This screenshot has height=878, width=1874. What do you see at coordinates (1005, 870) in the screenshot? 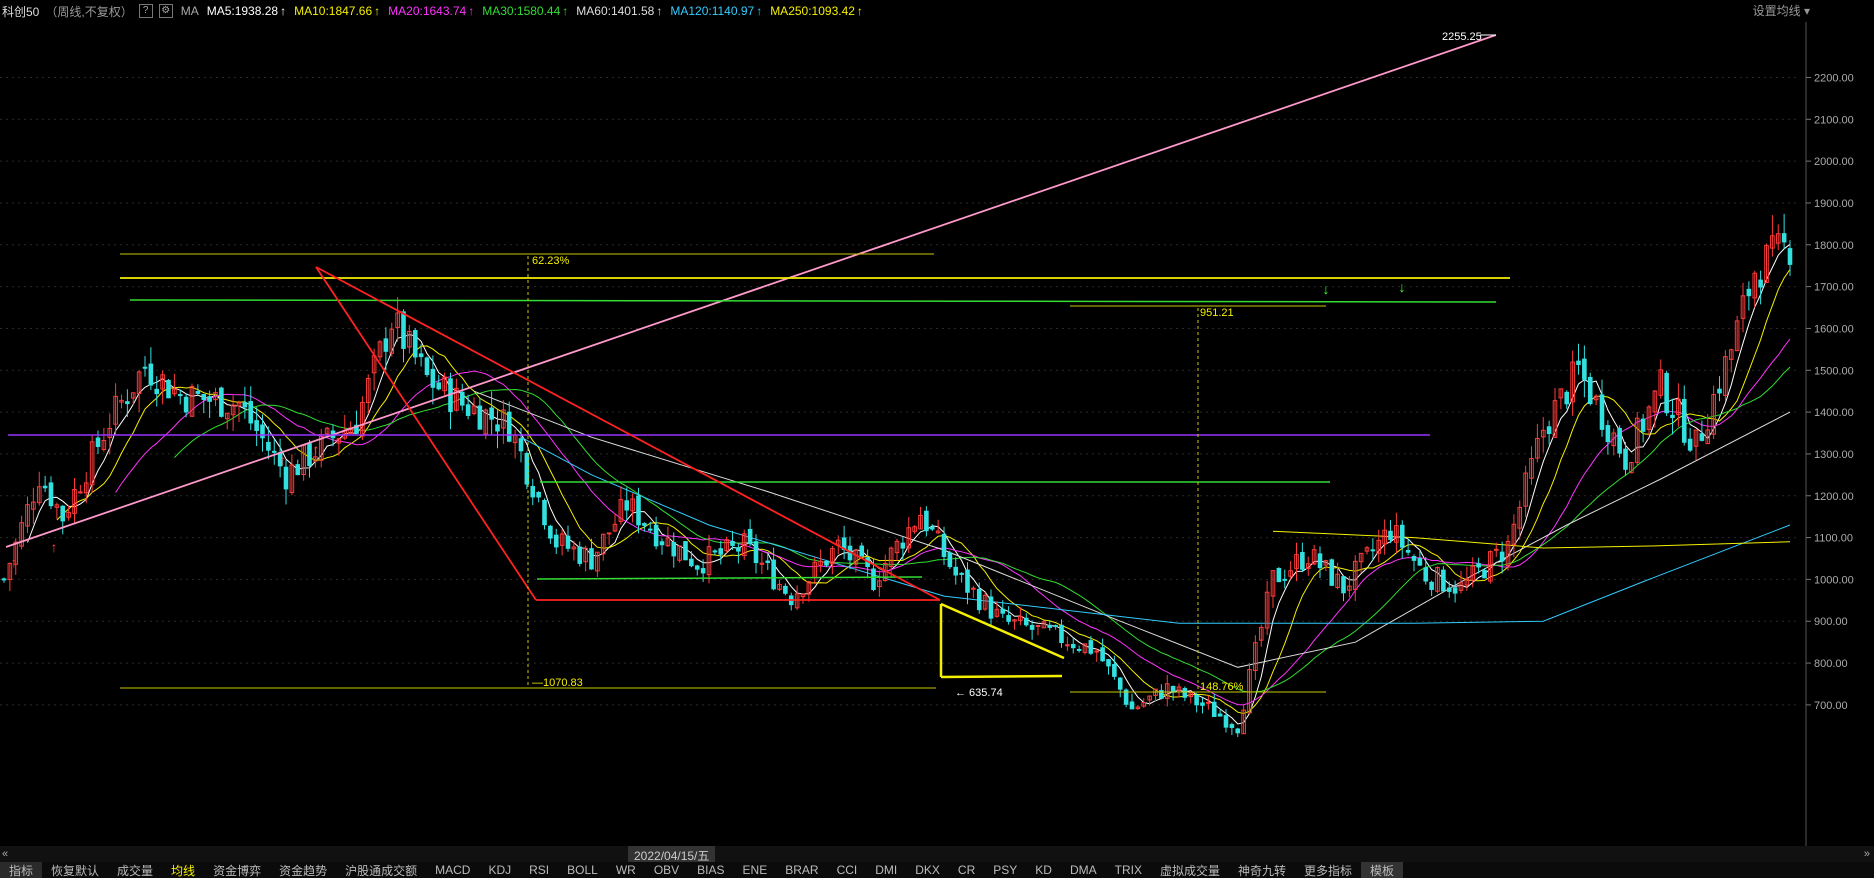
I see `tab-20: PSY` at bounding box center [1005, 870].